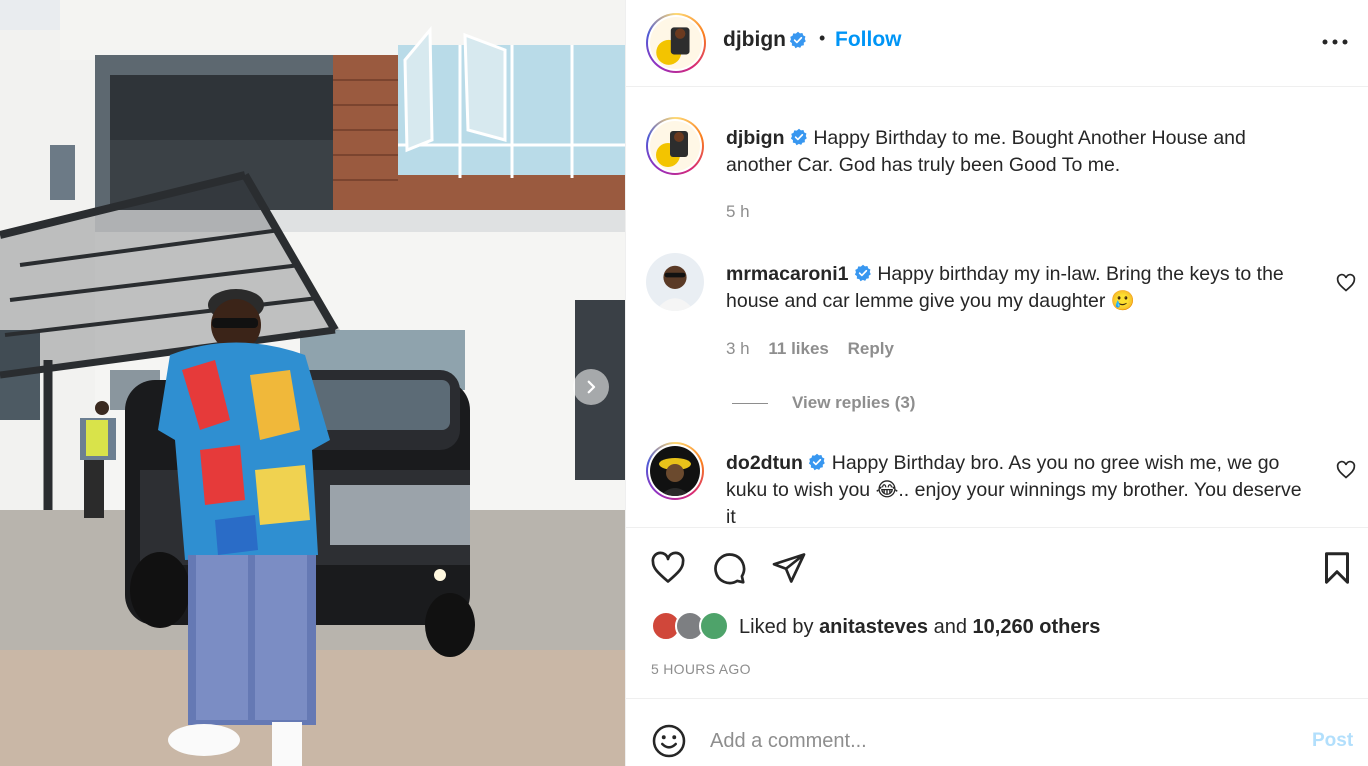 This screenshot has height=766, width=1368. What do you see at coordinates (1332, 741) in the screenshot?
I see `post-comment-button: Post` at bounding box center [1332, 741].